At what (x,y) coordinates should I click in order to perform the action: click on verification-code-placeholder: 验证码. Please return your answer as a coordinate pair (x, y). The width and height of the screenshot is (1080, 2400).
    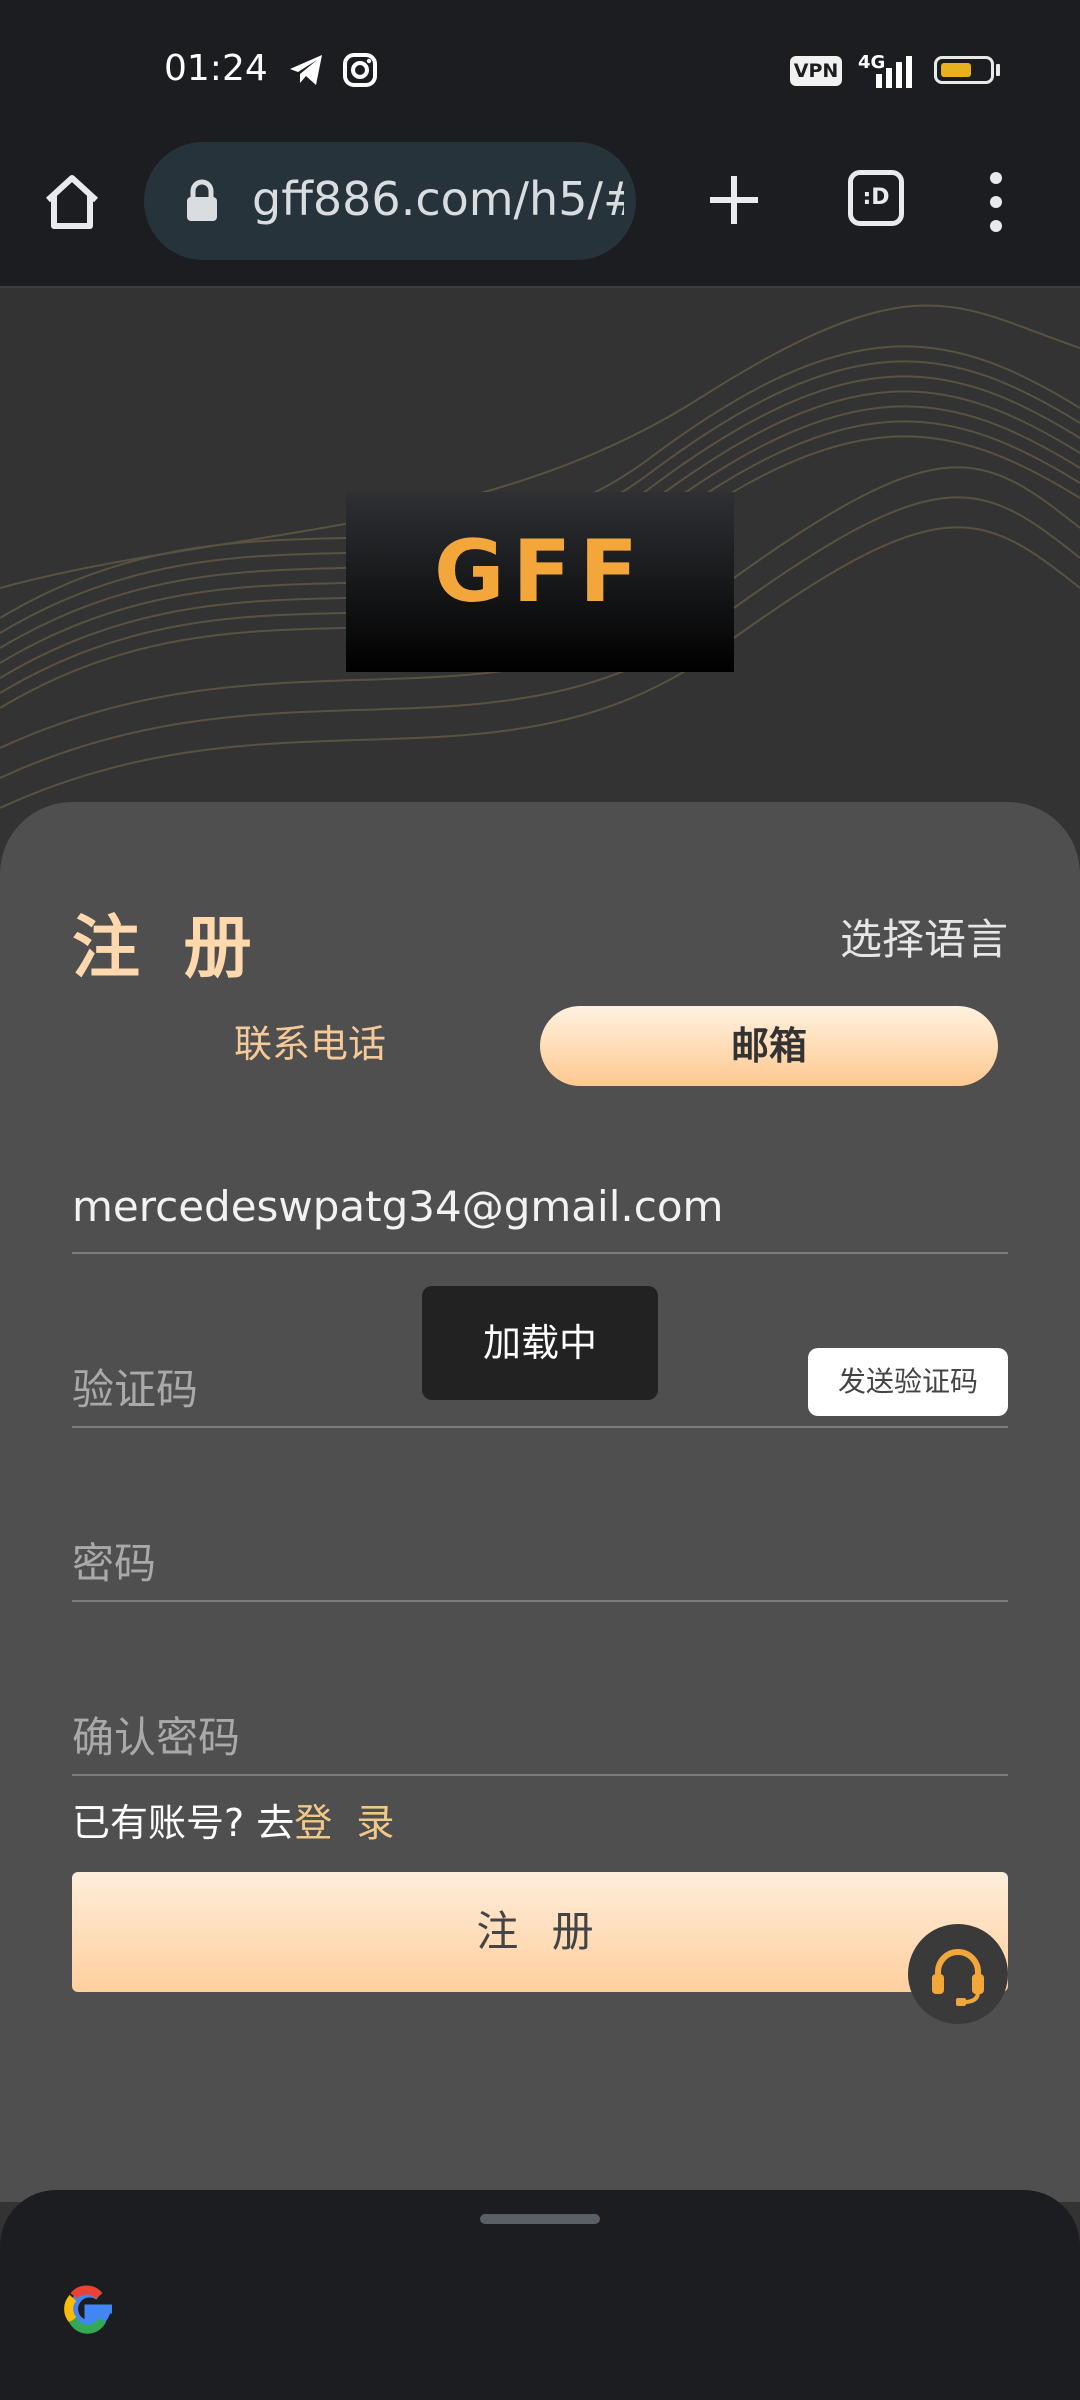
    Looking at the image, I should click on (135, 1389).